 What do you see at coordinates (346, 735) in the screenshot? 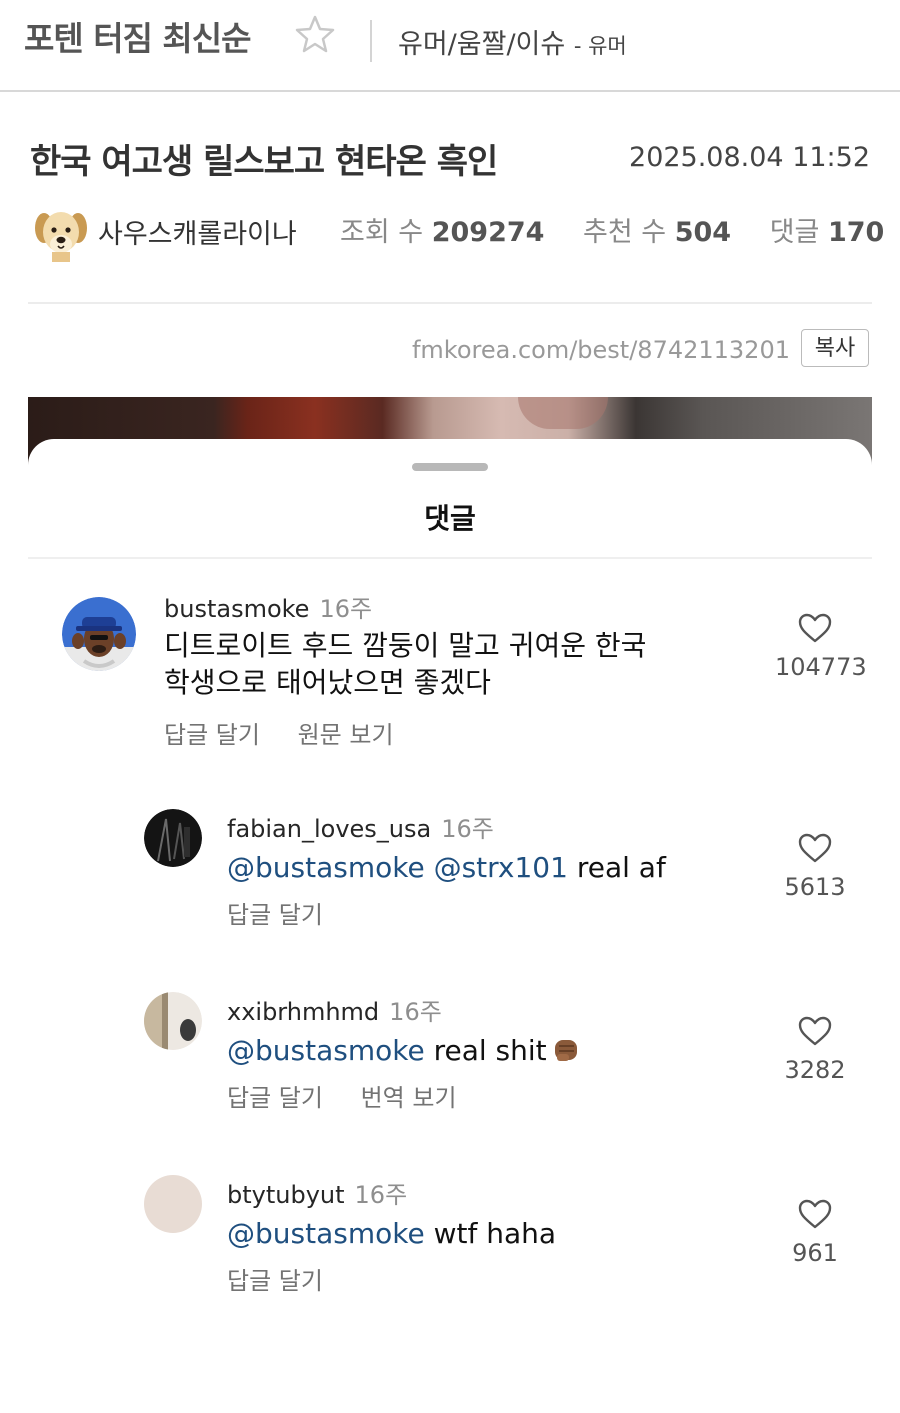
I see `see-original-button: 원문 보기` at bounding box center [346, 735].